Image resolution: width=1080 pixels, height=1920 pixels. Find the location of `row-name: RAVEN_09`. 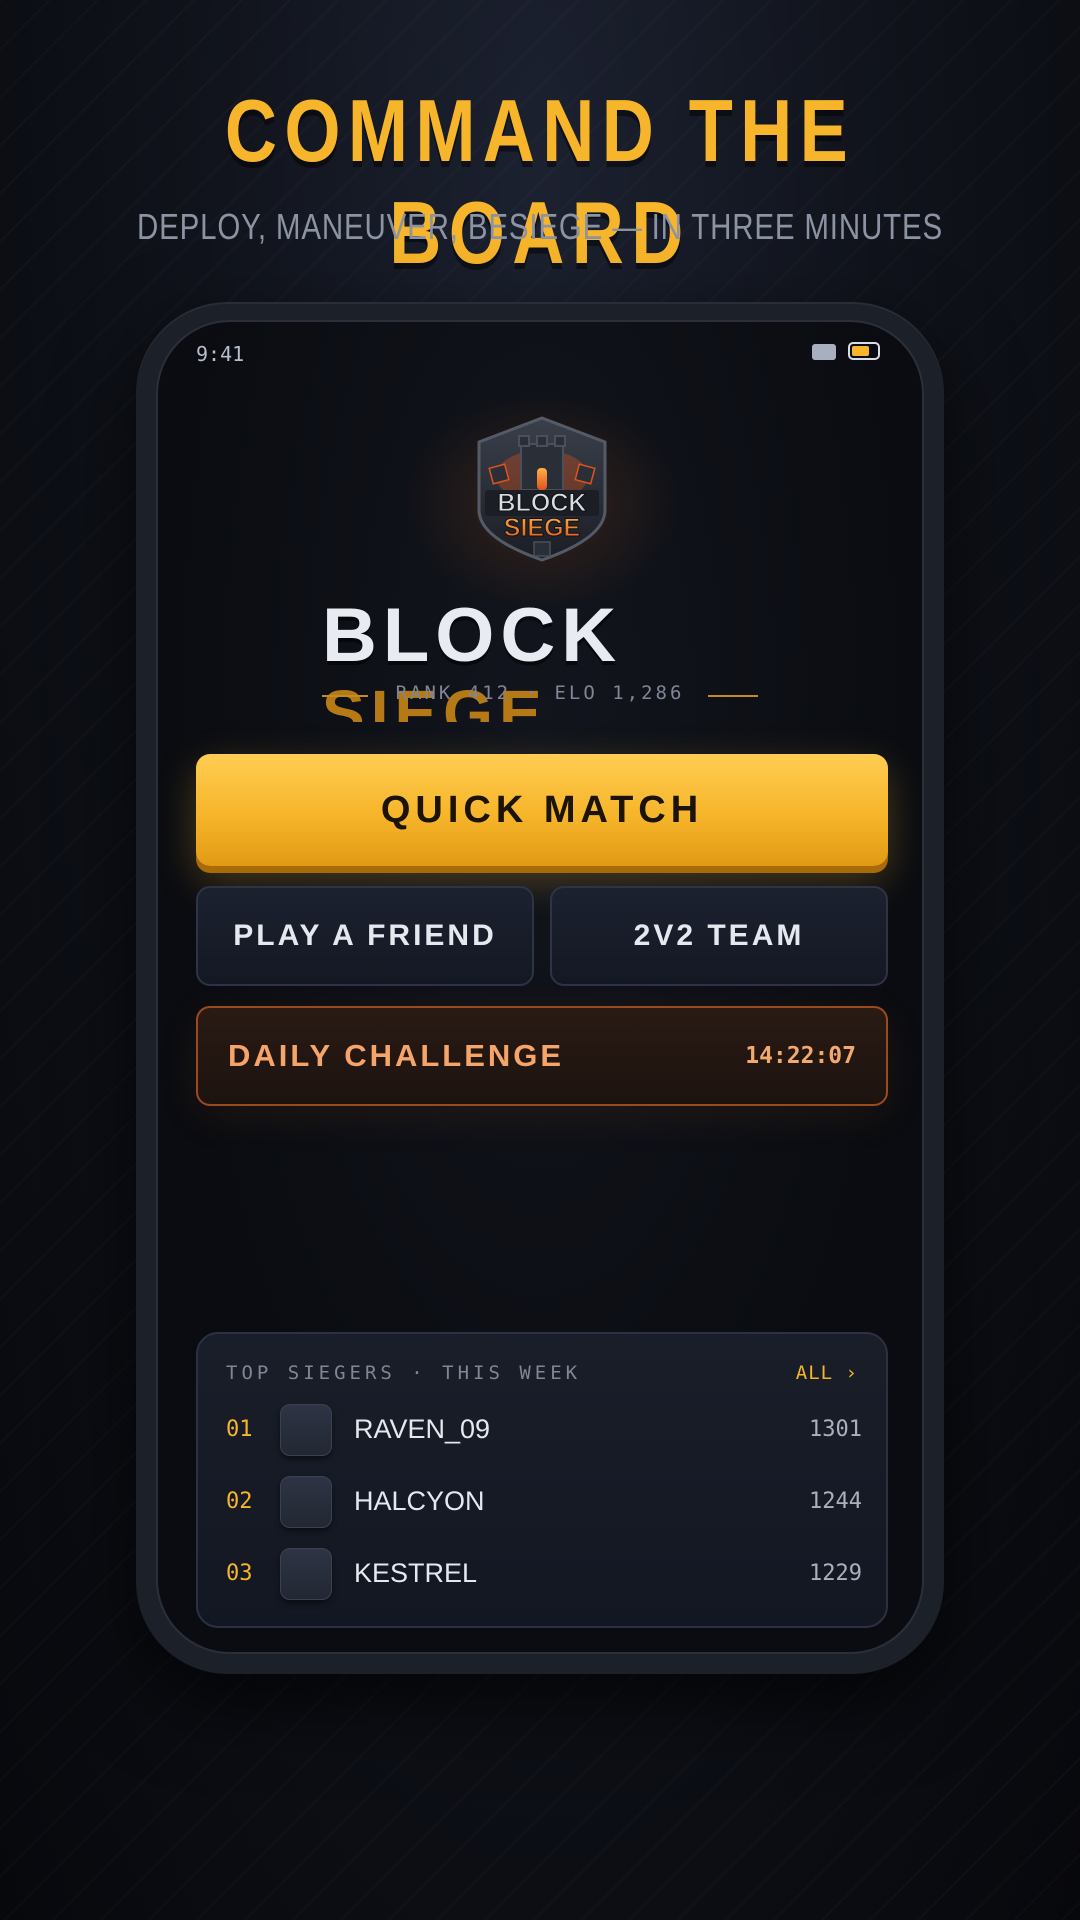

row-name: RAVEN_09 is located at coordinates (422, 1429).